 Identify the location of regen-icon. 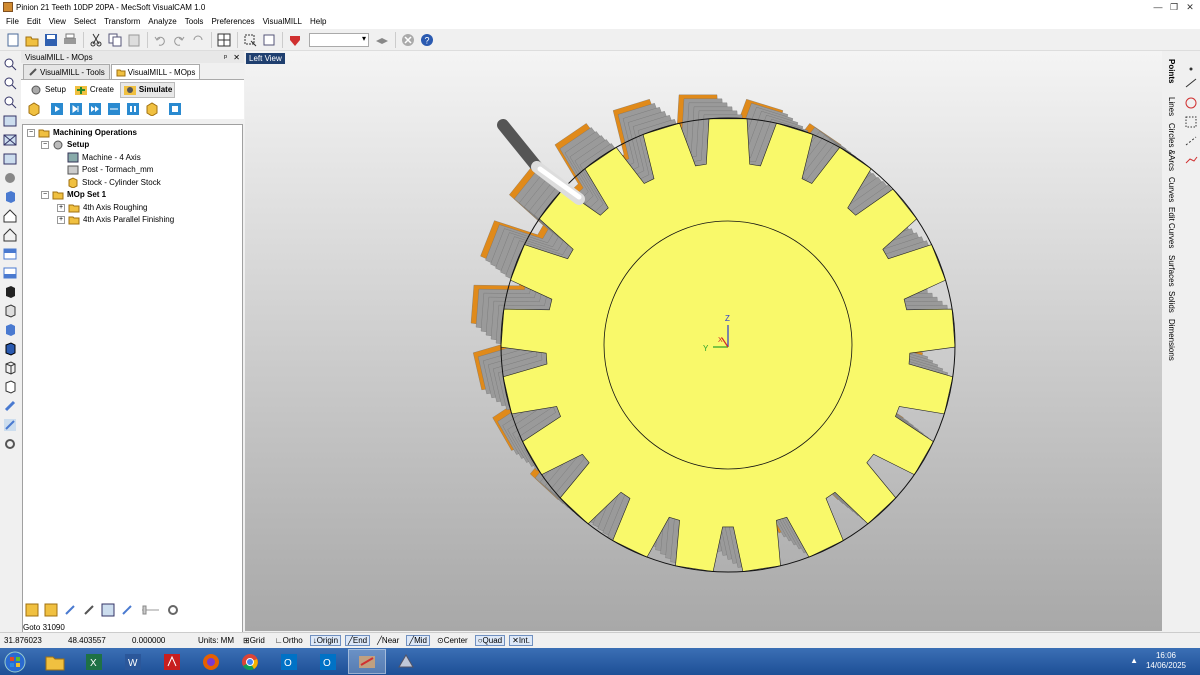
(51, 610).